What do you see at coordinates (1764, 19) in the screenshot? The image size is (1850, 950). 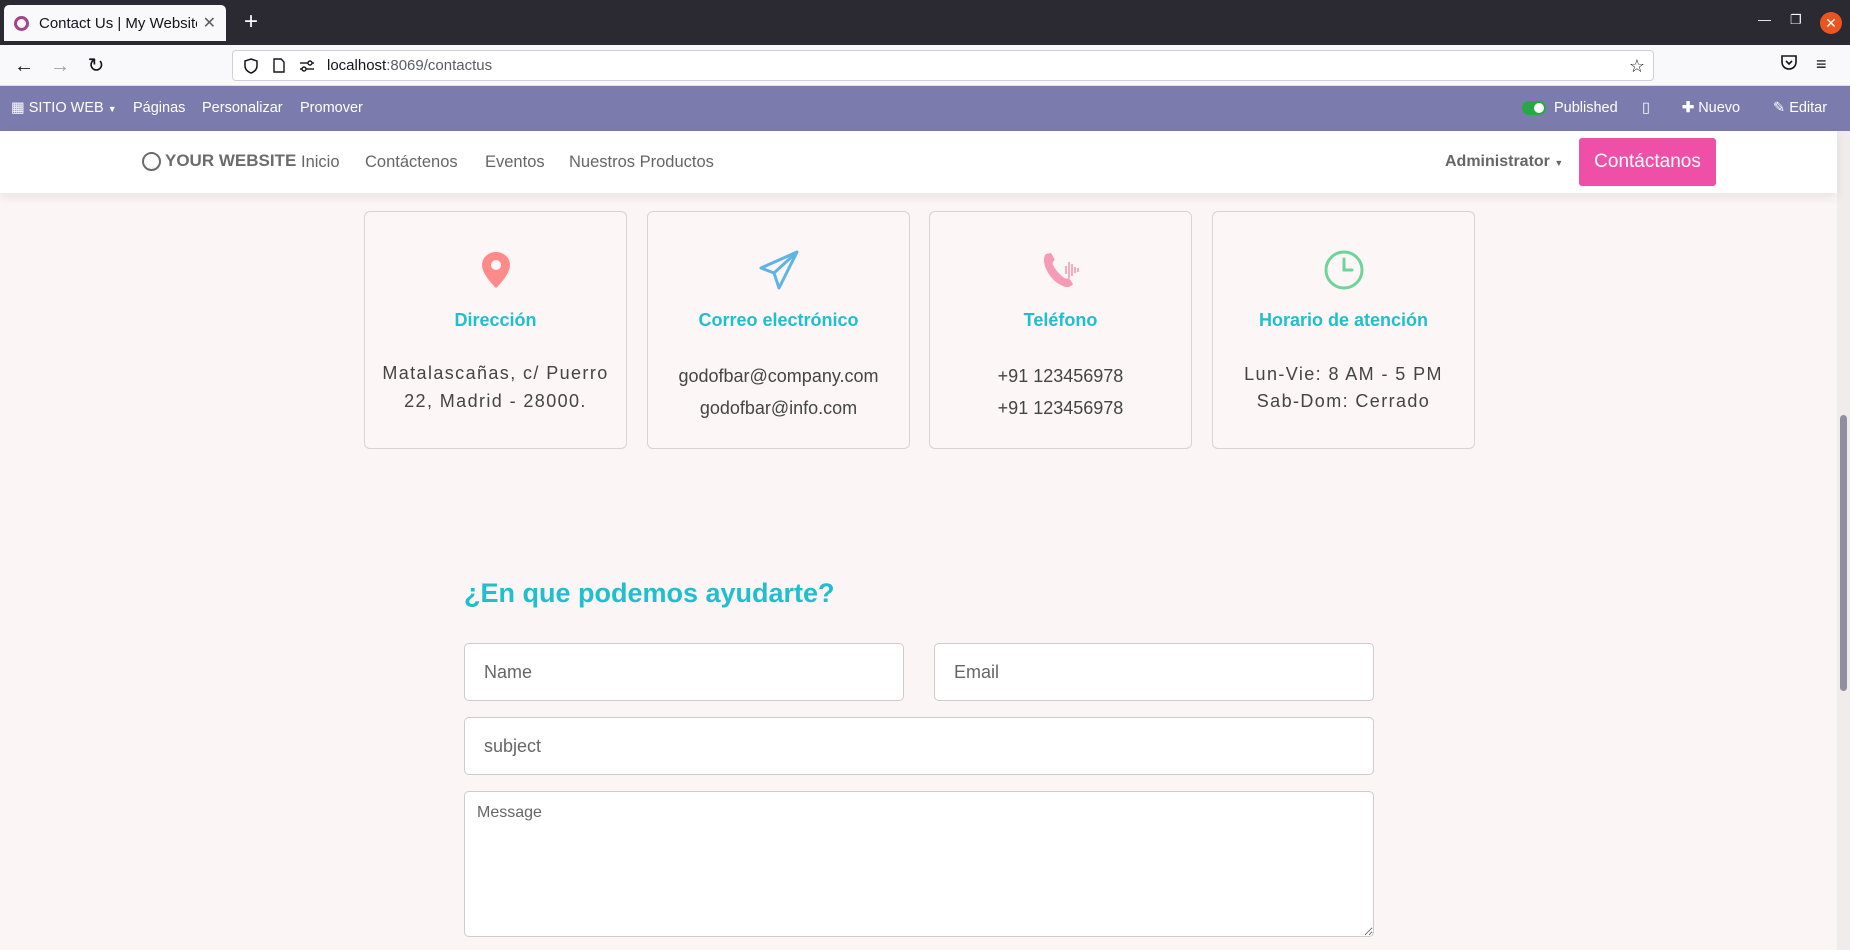 I see `minimize-icon: —` at bounding box center [1764, 19].